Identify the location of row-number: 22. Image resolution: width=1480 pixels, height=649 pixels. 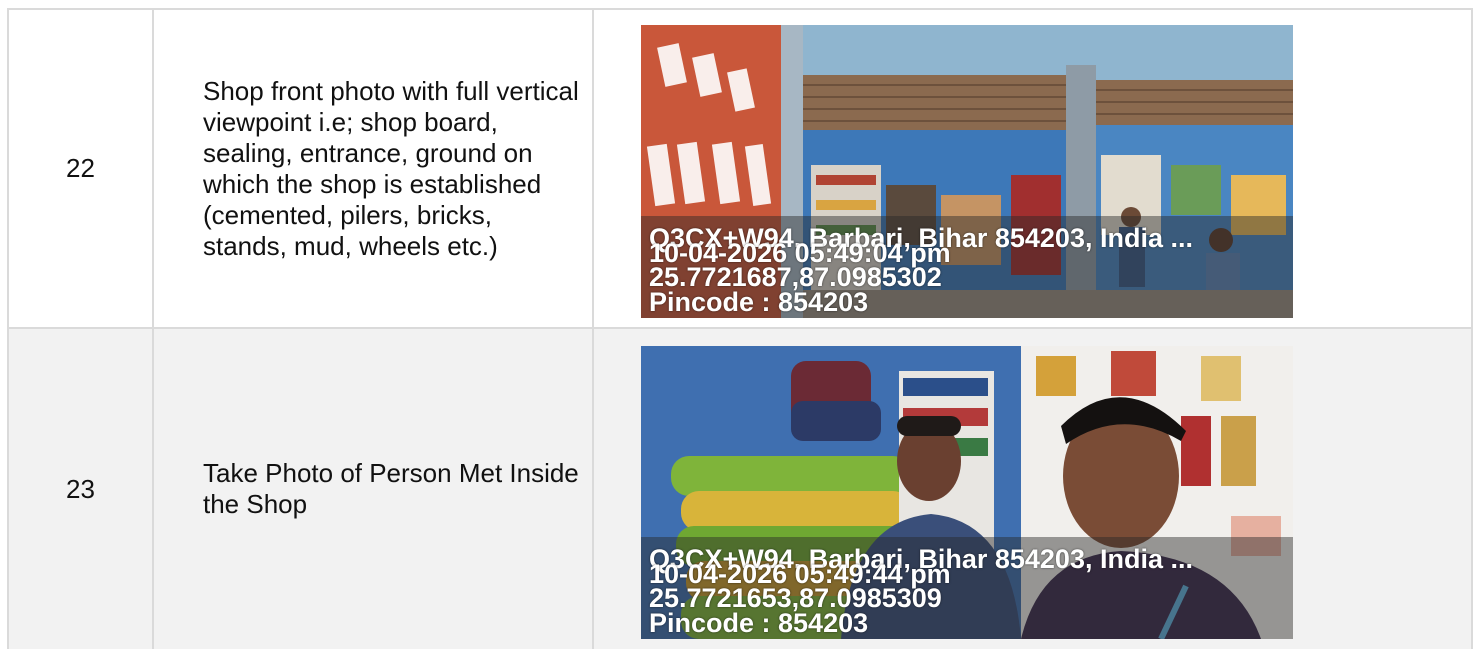
(81, 168).